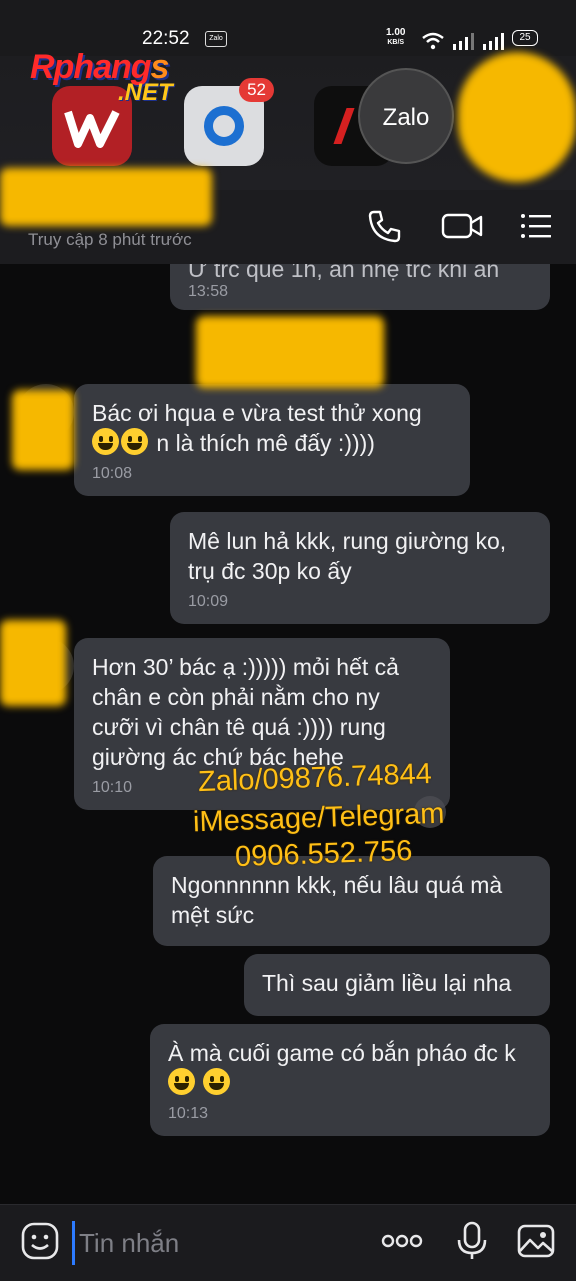  I want to click on battery-indicator: 25, so click(525, 38).